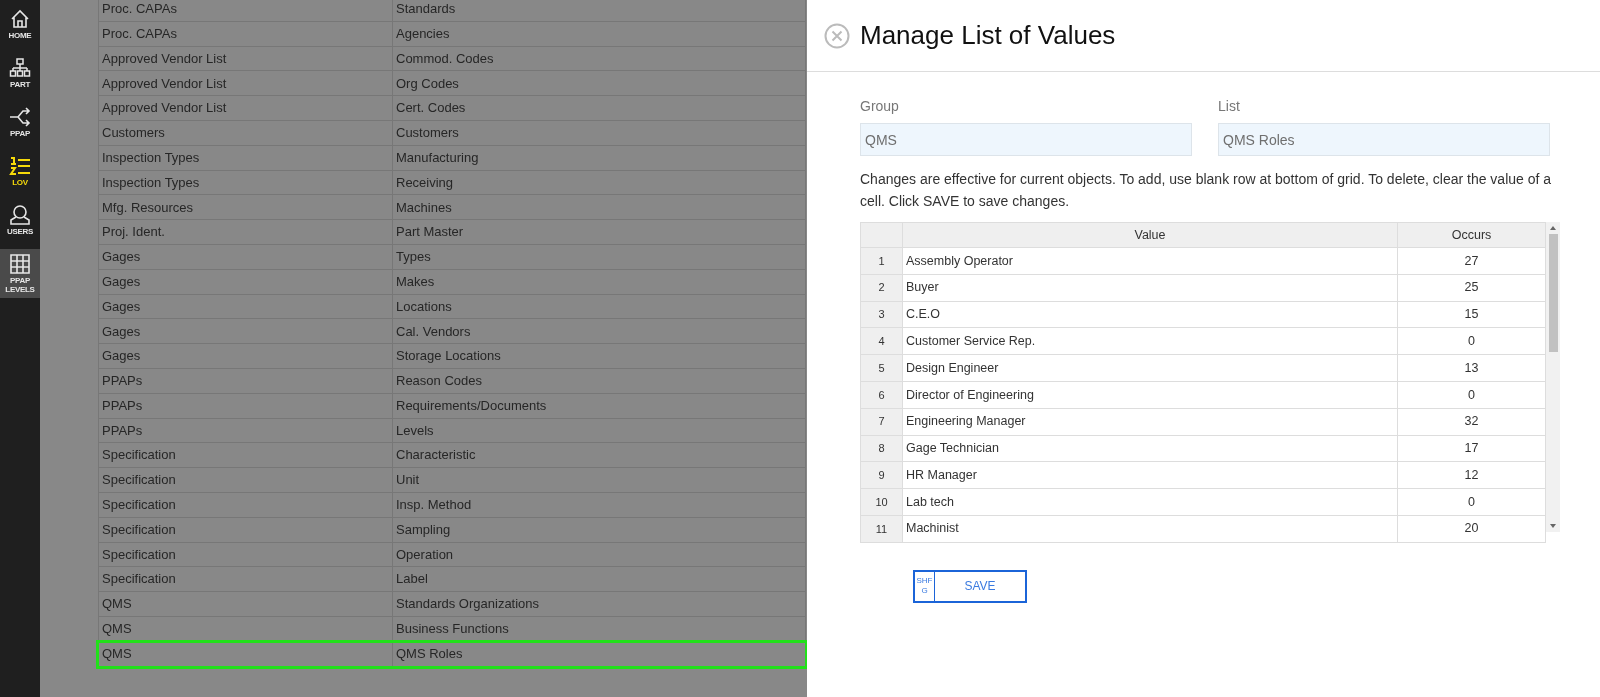 This screenshot has width=1600, height=697. Describe the element at coordinates (452, 406) in the screenshot. I see `list-row: PPAPs Requirements/Documents` at that location.